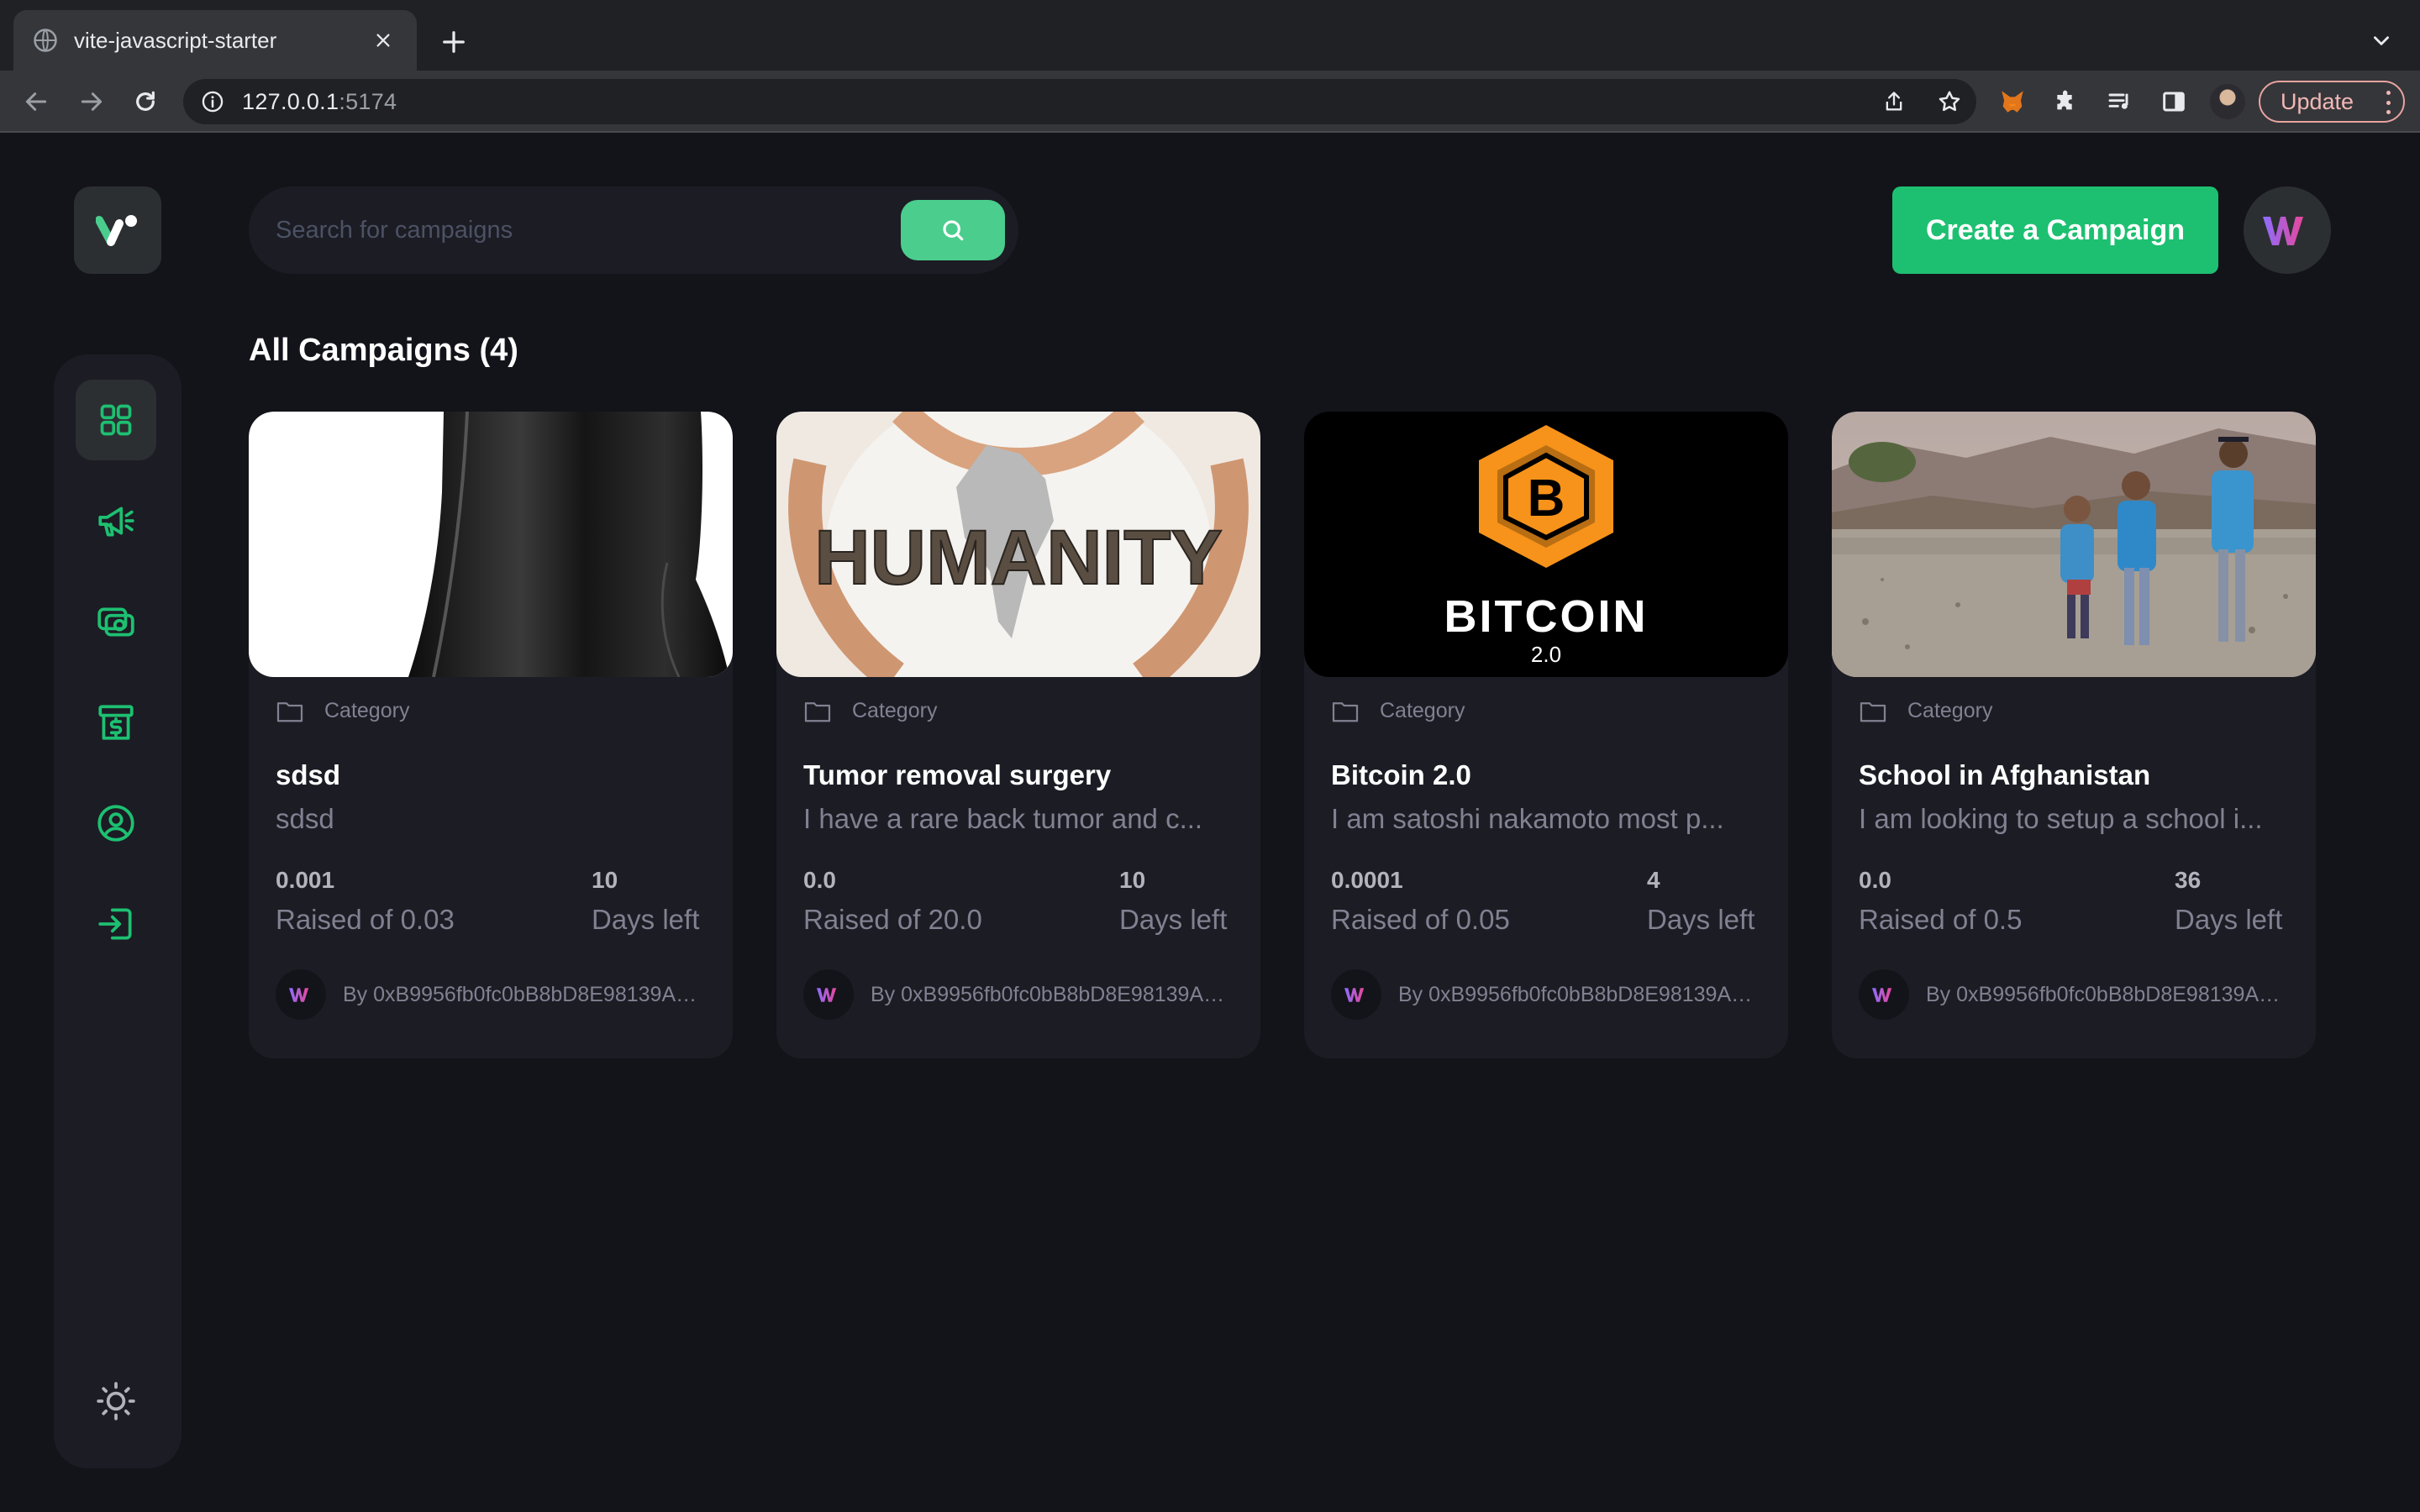 This screenshot has height=1512, width=2420. I want to click on payment-icon, so click(116, 622).